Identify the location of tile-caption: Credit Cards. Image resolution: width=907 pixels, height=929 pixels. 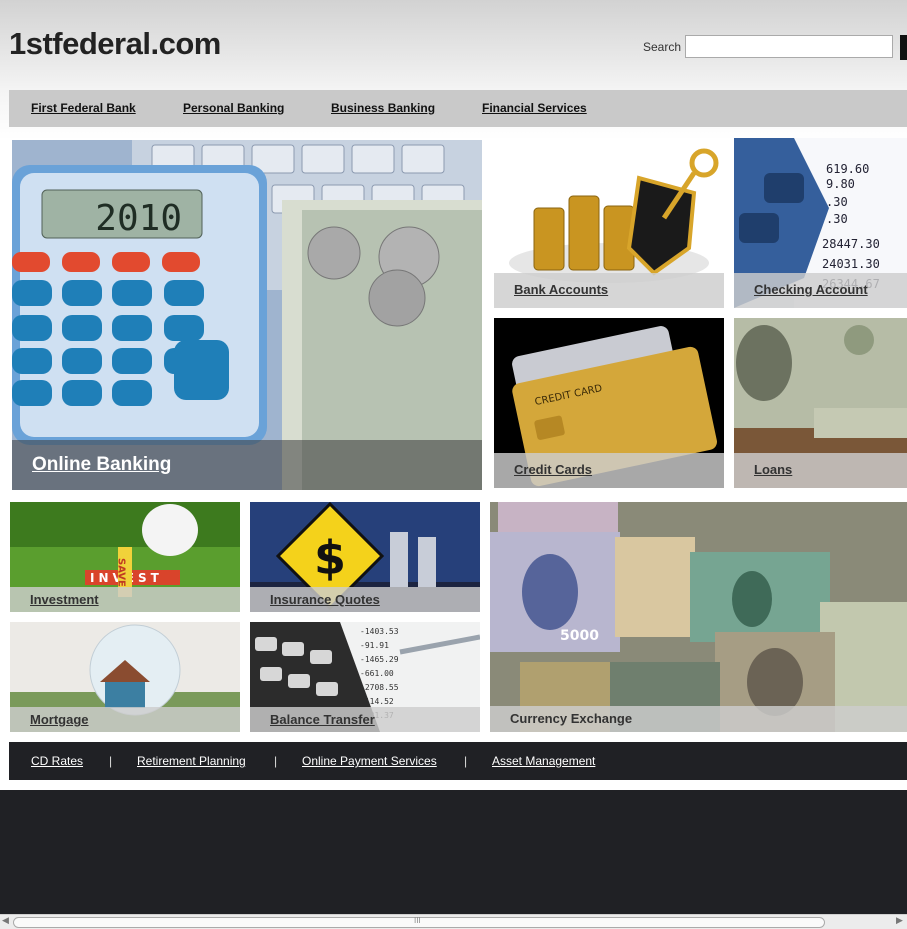
(609, 470).